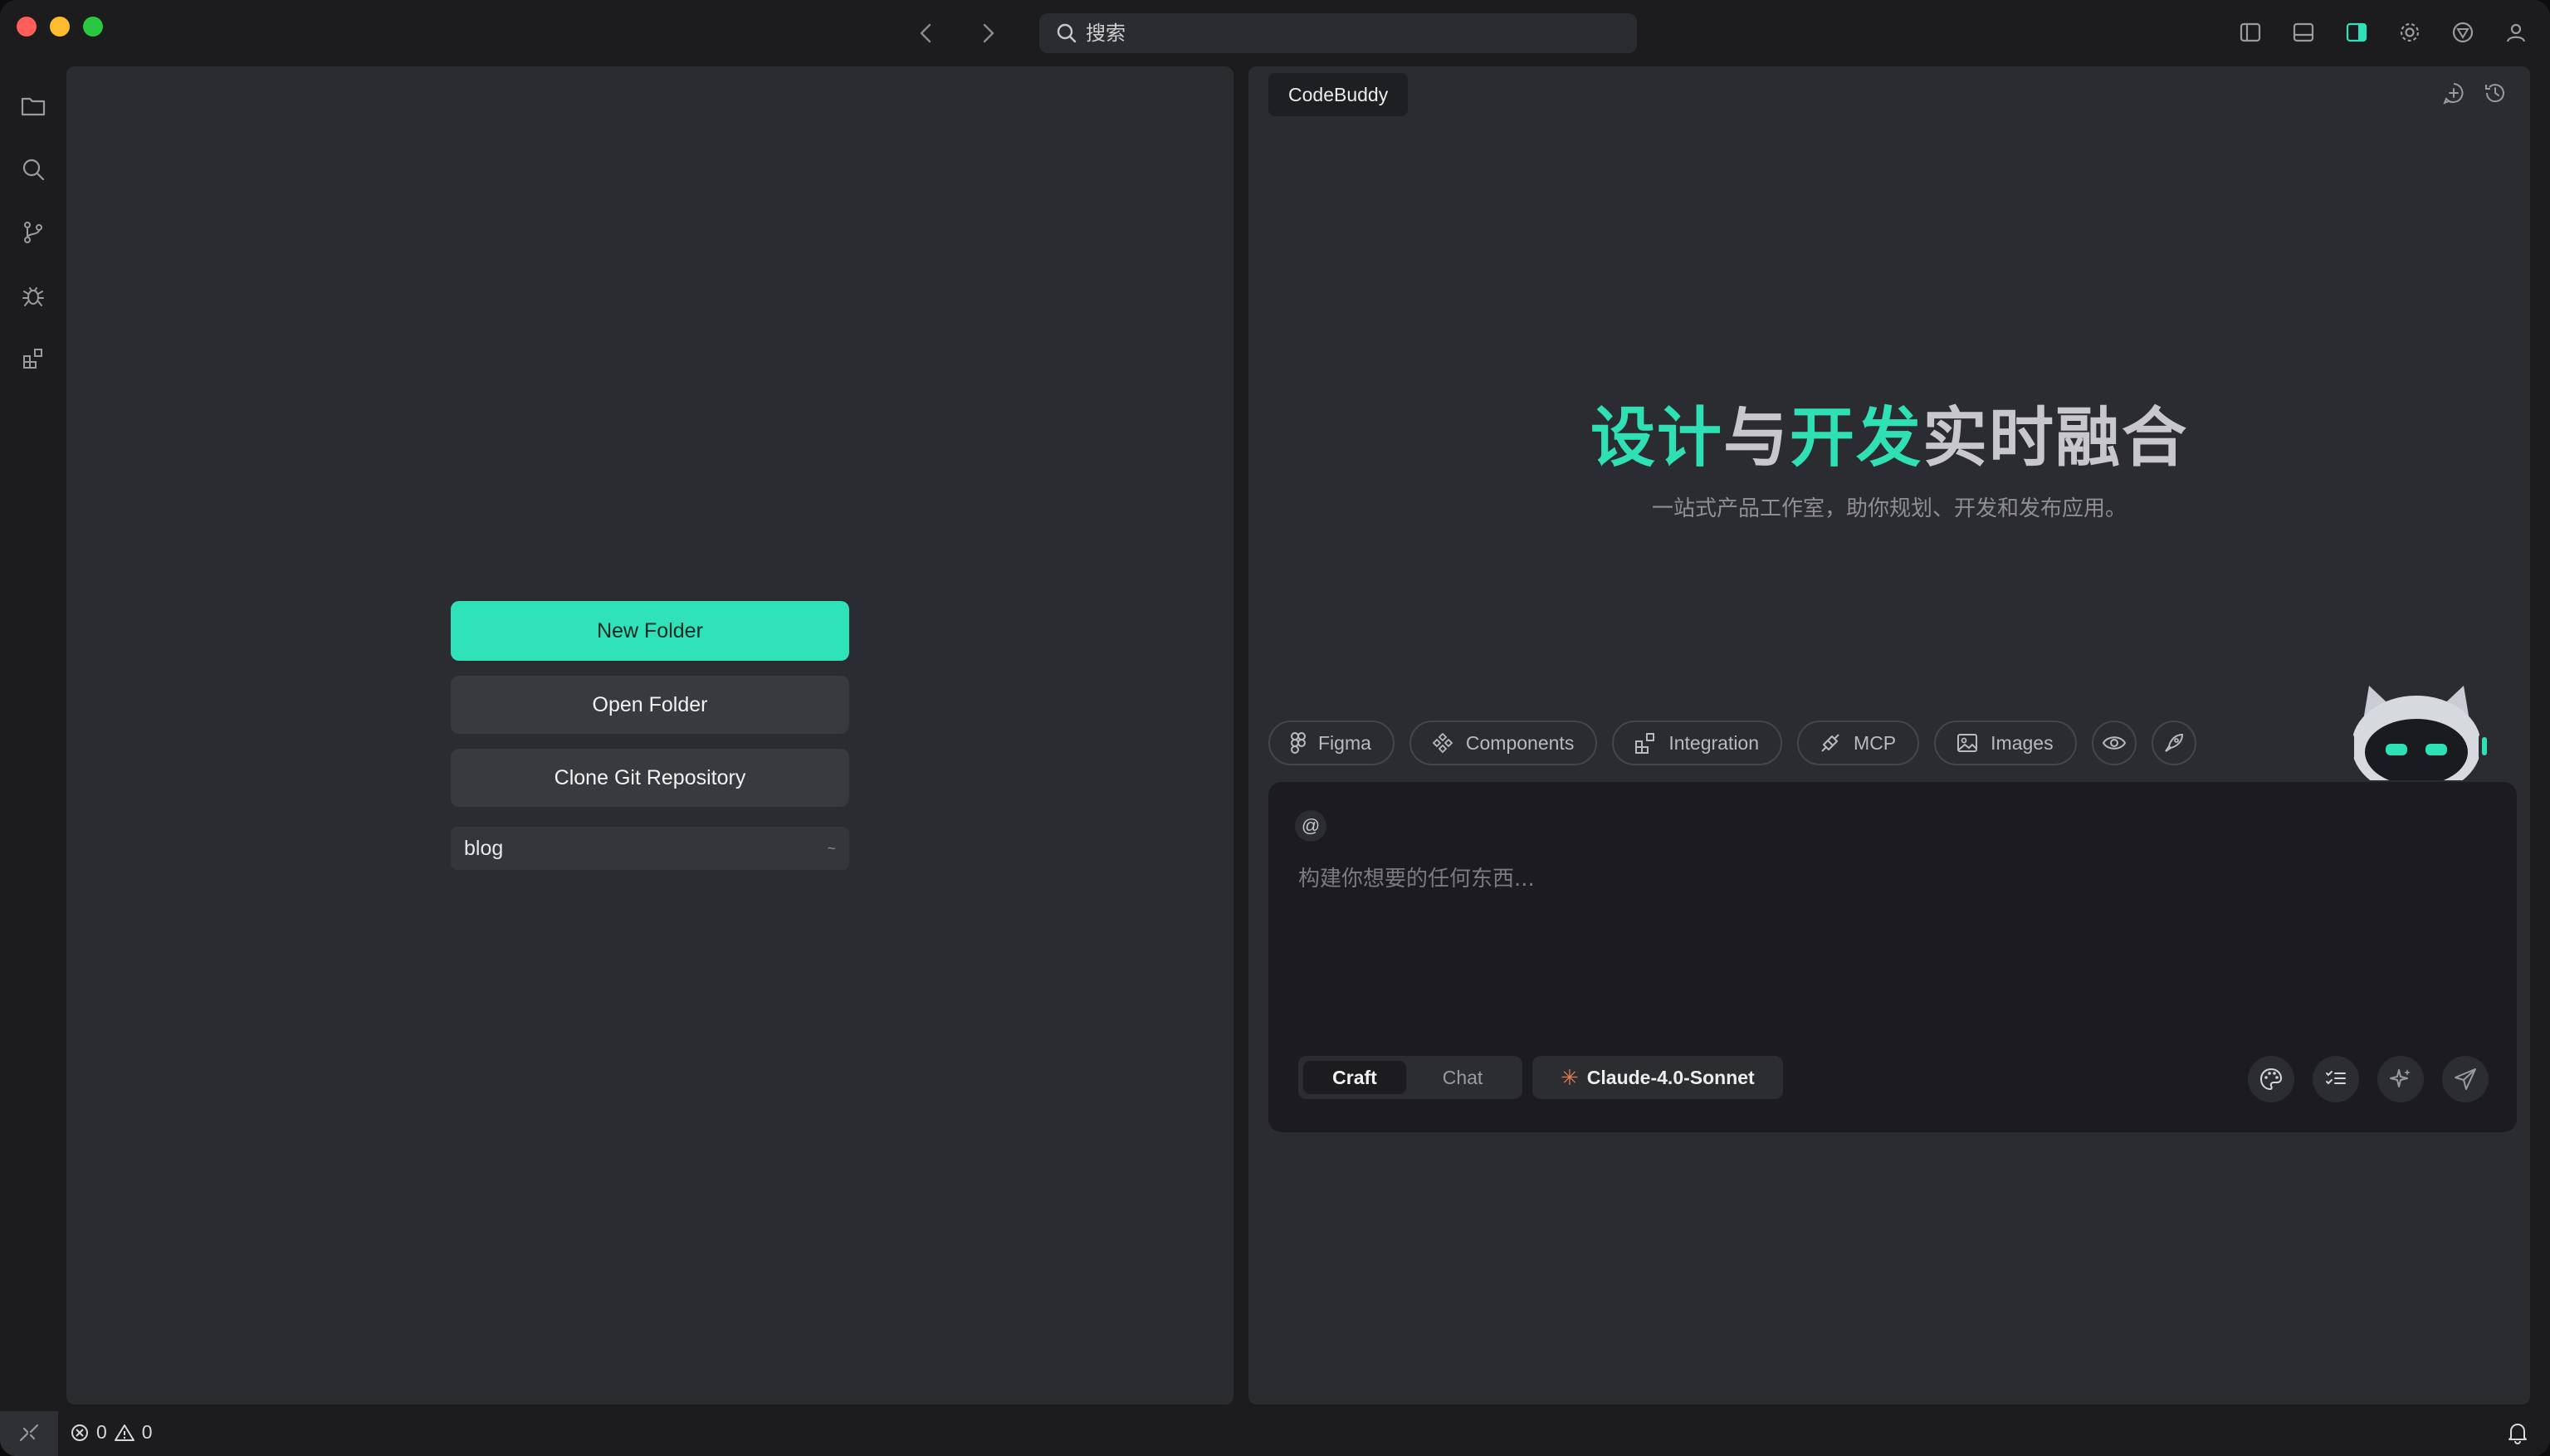 This screenshot has height=1456, width=2550. I want to click on remote-button, so click(29, 1433).